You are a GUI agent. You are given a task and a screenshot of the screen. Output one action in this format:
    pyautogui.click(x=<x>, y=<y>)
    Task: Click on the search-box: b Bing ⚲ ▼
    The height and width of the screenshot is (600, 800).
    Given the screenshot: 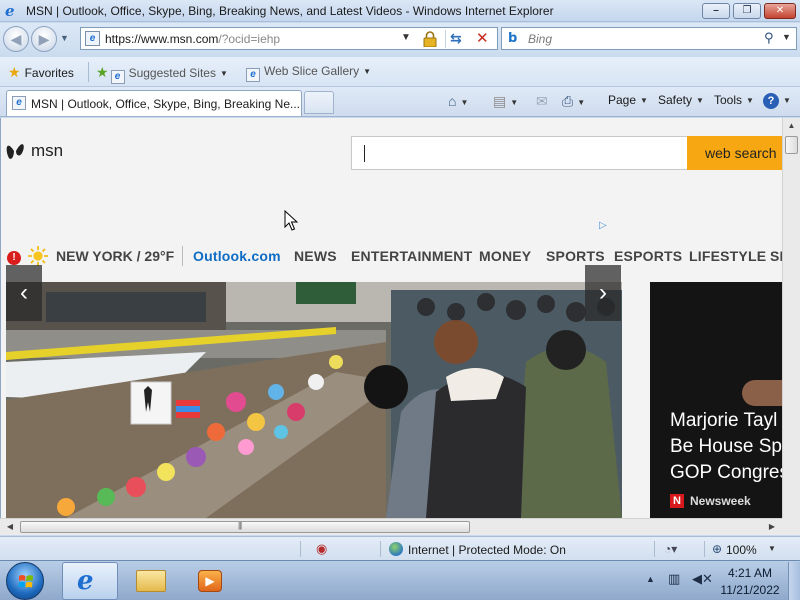 What is the action you would take?
    pyautogui.click(x=649, y=38)
    